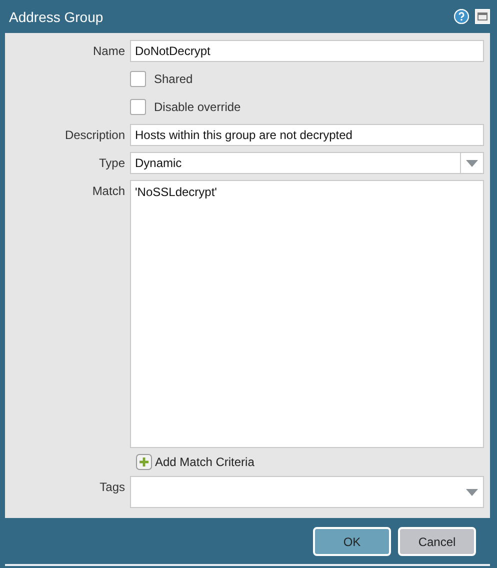 The width and height of the screenshot is (497, 568). What do you see at coordinates (108, 190) in the screenshot?
I see `field-label: Match` at bounding box center [108, 190].